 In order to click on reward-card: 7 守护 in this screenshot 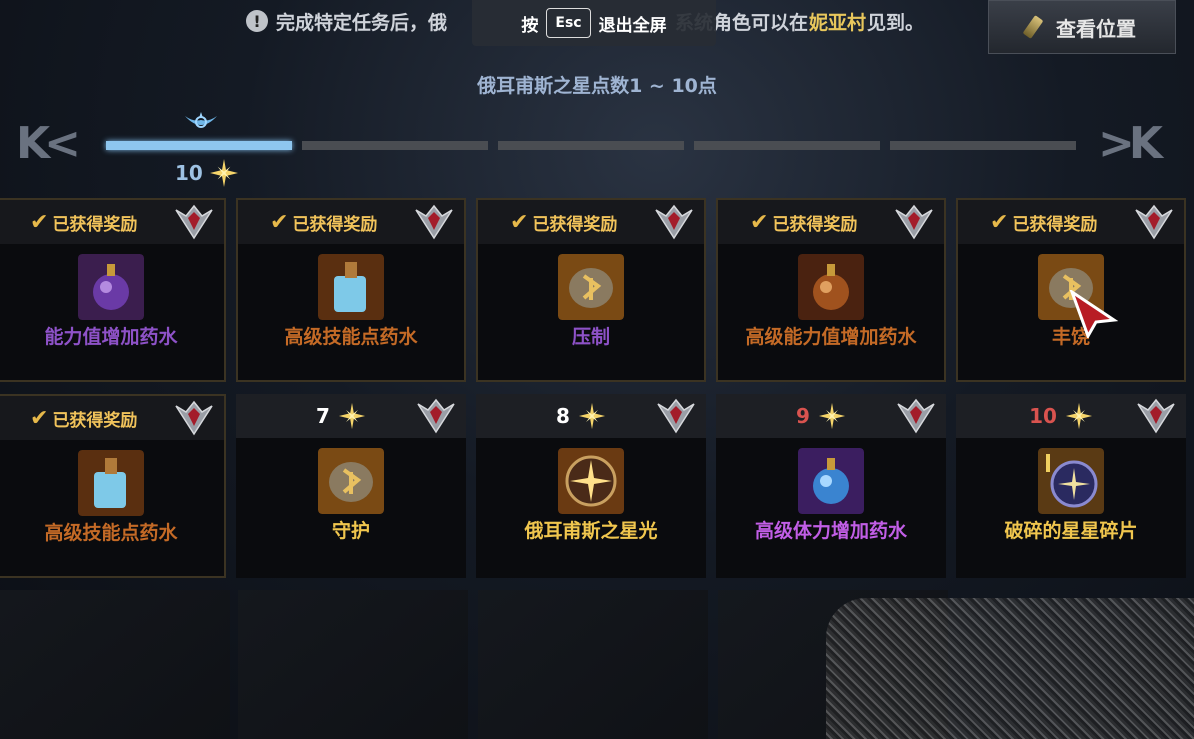, I will do `click(351, 486)`.